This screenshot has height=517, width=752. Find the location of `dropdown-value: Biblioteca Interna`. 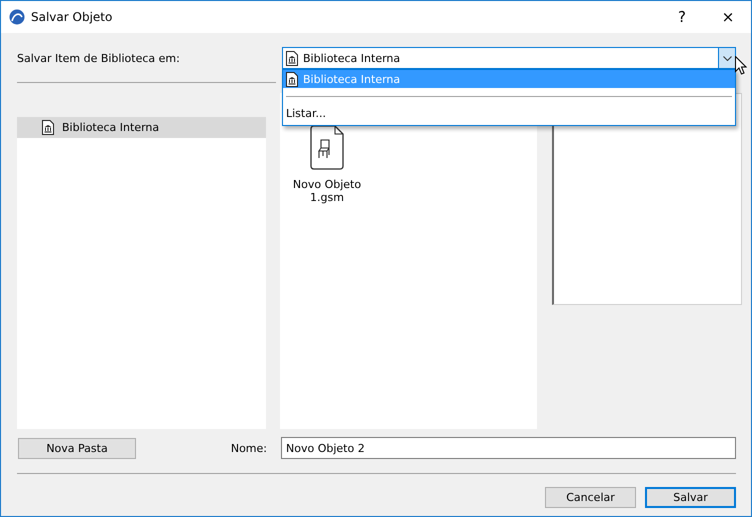

dropdown-value: Biblioteca Interna is located at coordinates (352, 58).